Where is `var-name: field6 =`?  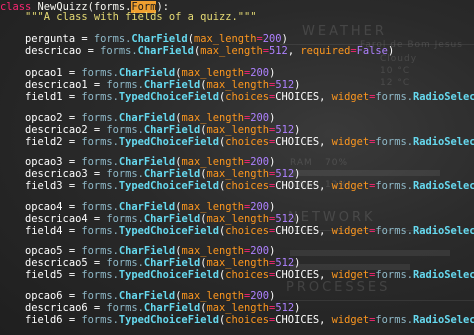
var-name: field6 = is located at coordinates (41, 320).